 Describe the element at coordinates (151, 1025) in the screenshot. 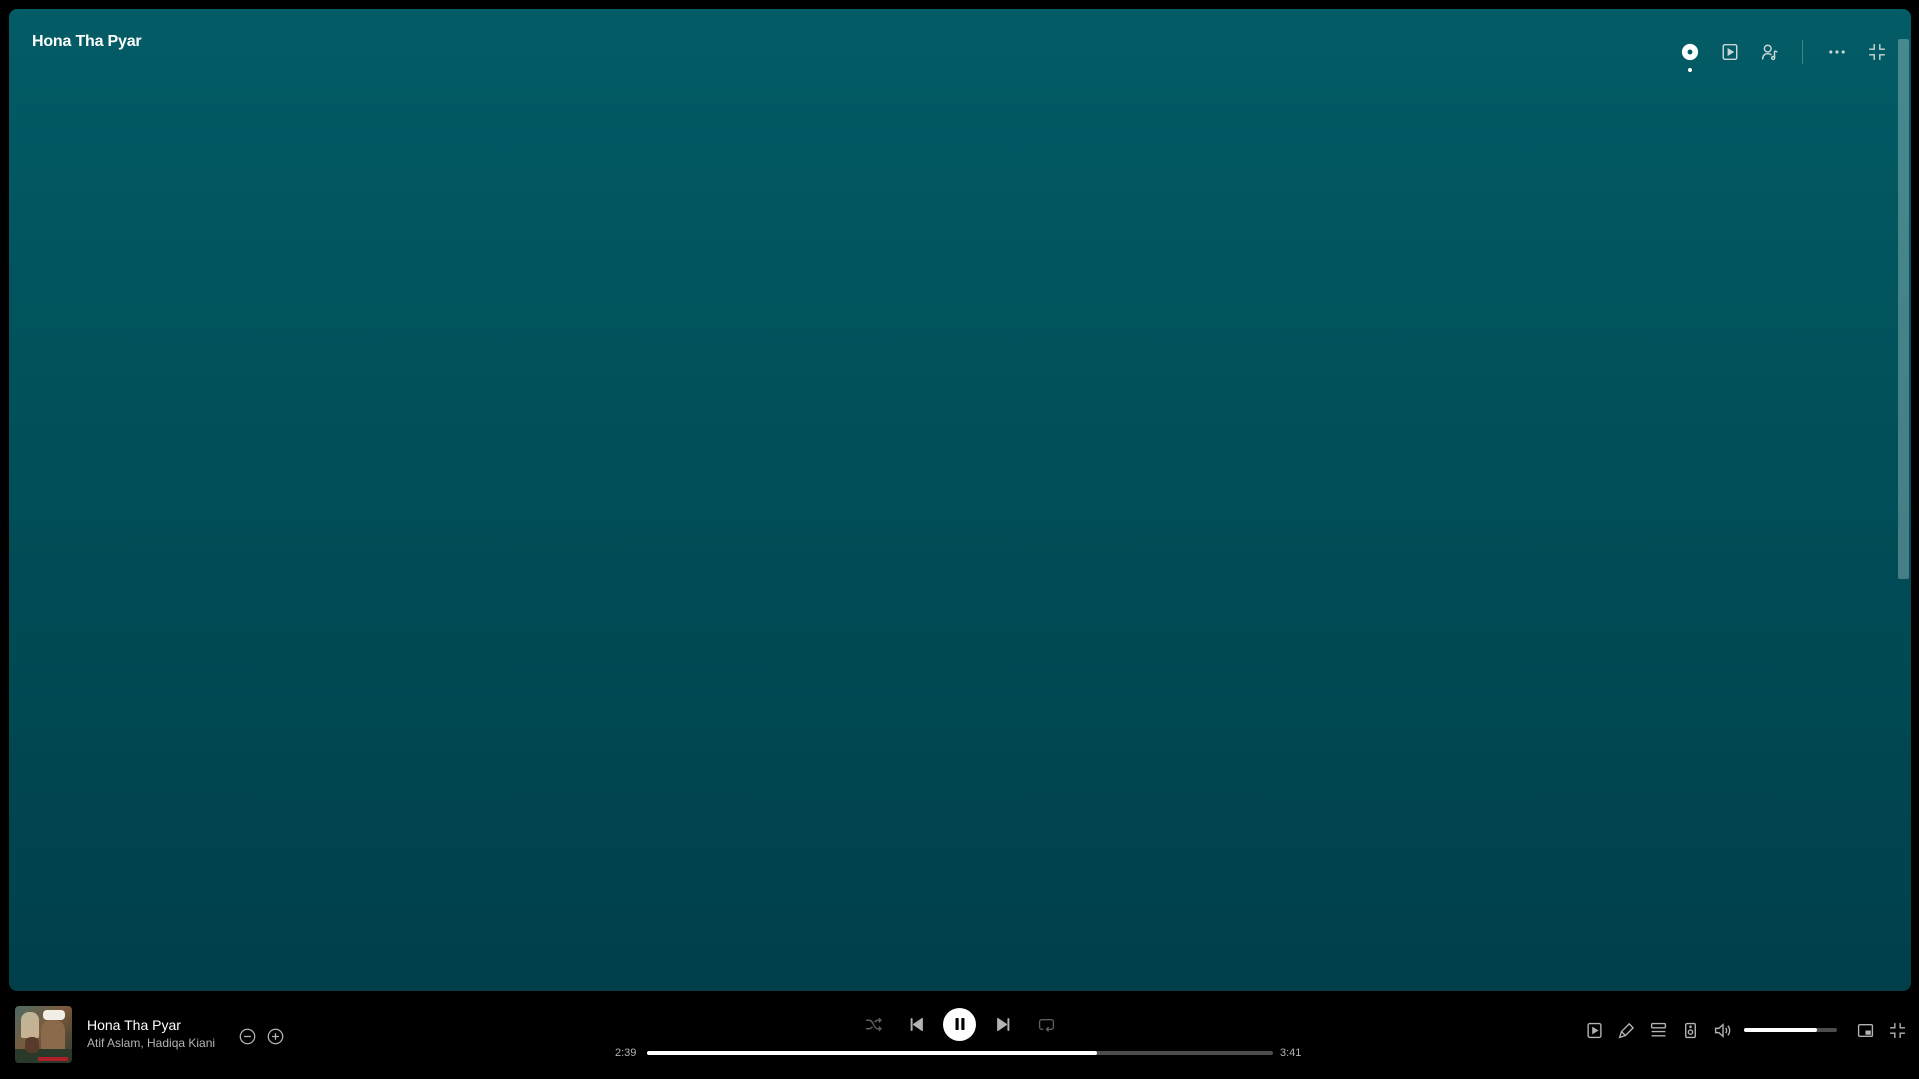

I see `track-title: Hona Tha Pyar` at that location.